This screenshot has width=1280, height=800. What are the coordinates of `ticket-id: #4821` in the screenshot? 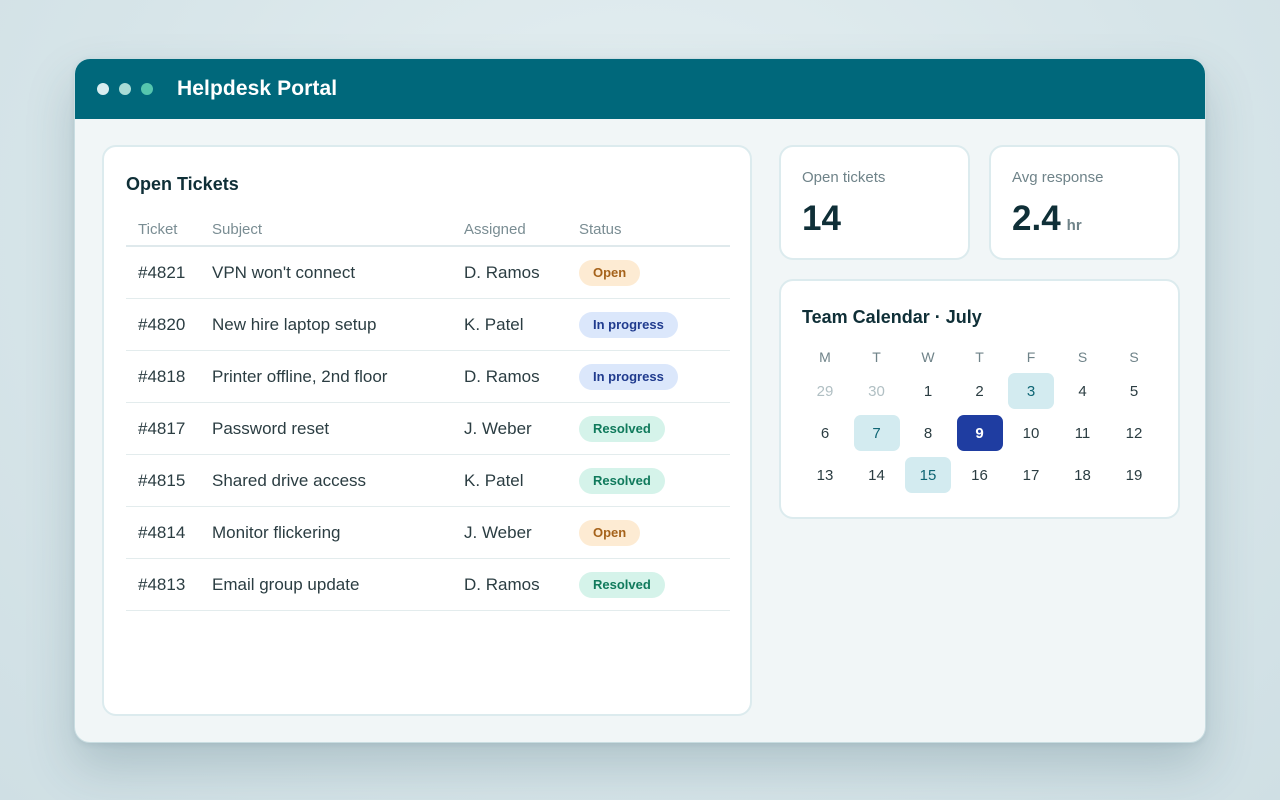 It's located at (169, 273).